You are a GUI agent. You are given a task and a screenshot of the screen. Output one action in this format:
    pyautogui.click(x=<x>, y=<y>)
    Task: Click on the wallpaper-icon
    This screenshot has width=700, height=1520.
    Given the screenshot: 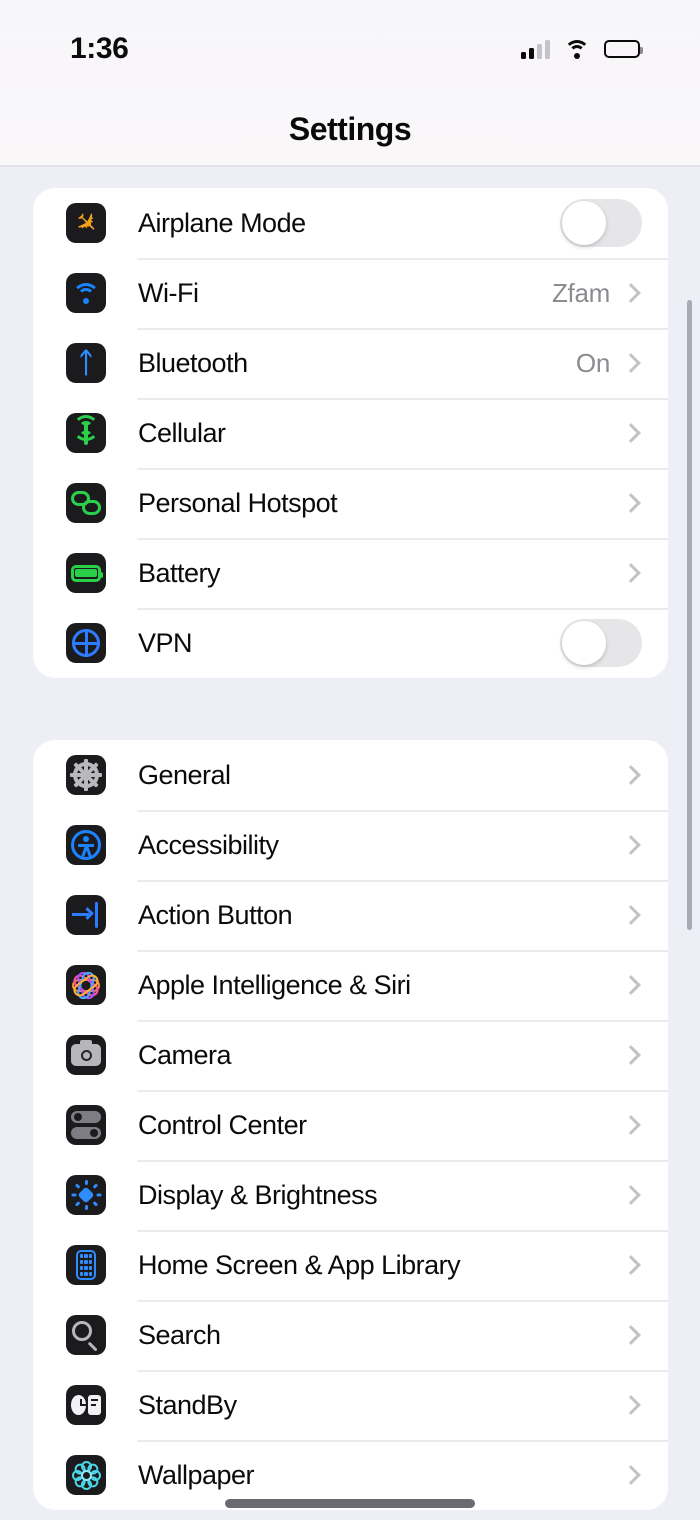 What is the action you would take?
    pyautogui.click(x=86, y=1475)
    